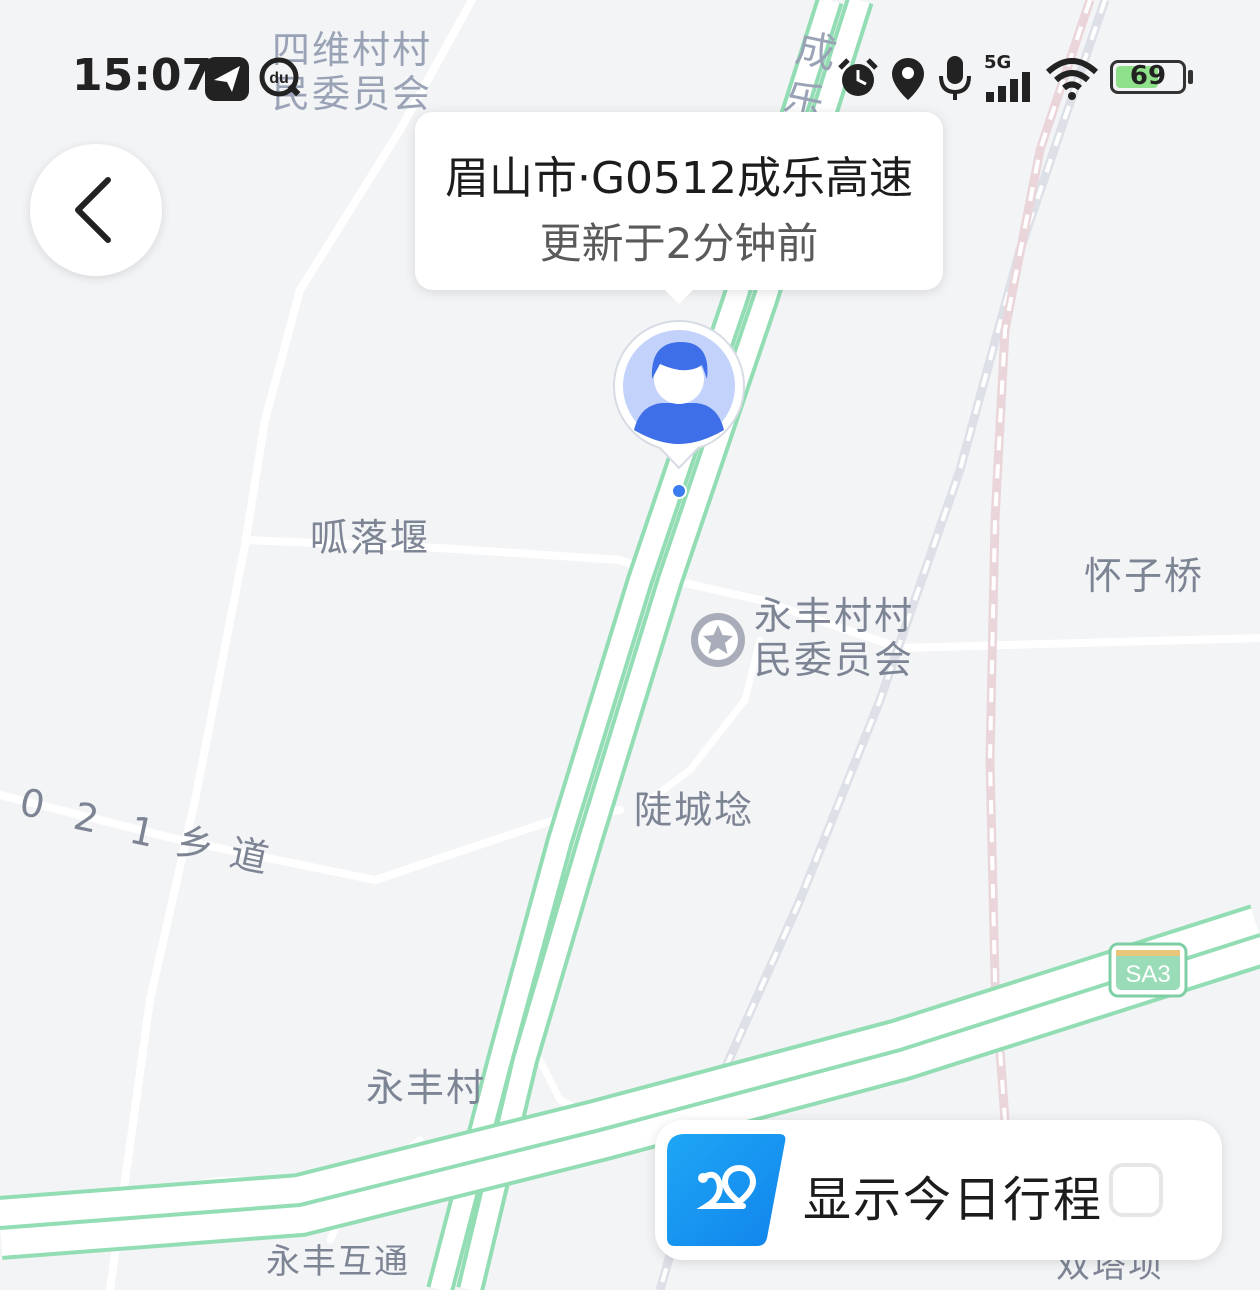 The width and height of the screenshot is (1260, 1290). What do you see at coordinates (953, 1200) in the screenshot?
I see `show-today-itinerary-label: 显示今日行程` at bounding box center [953, 1200].